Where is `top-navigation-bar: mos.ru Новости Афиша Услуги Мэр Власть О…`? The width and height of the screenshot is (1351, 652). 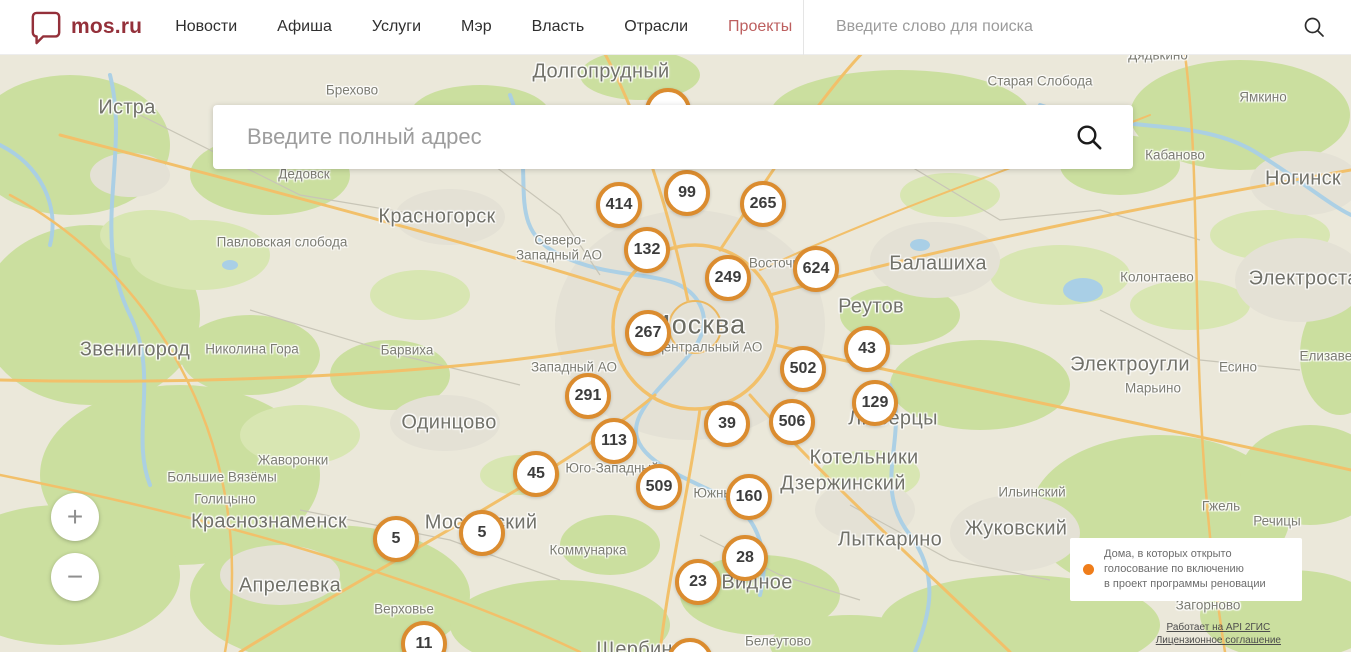 top-navigation-bar: mos.ru Новости Афиша Услуги Мэр Власть О… is located at coordinates (675, 27).